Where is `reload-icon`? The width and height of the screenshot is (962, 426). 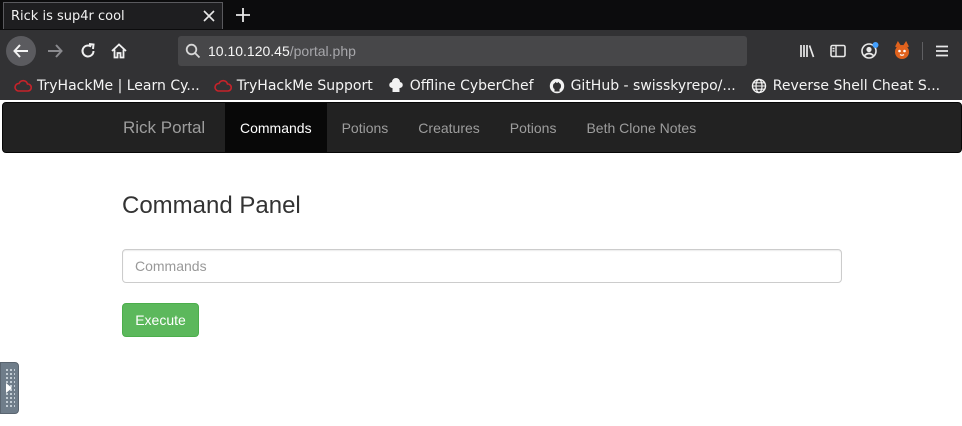
reload-icon is located at coordinates (88, 50).